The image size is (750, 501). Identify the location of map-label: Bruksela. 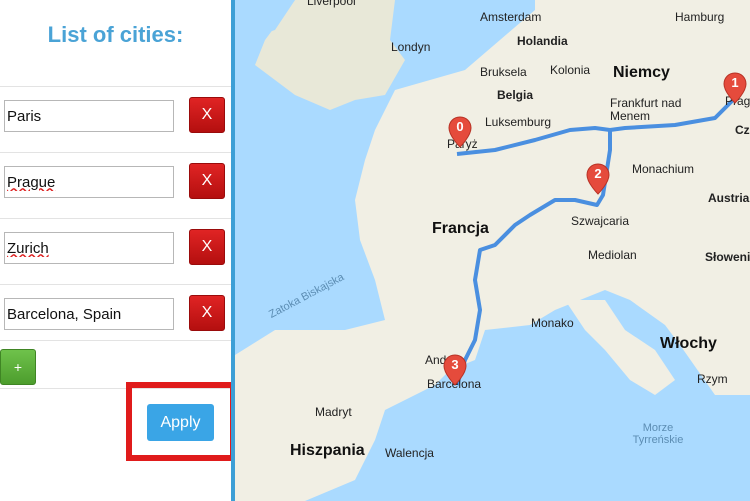
(503, 72).